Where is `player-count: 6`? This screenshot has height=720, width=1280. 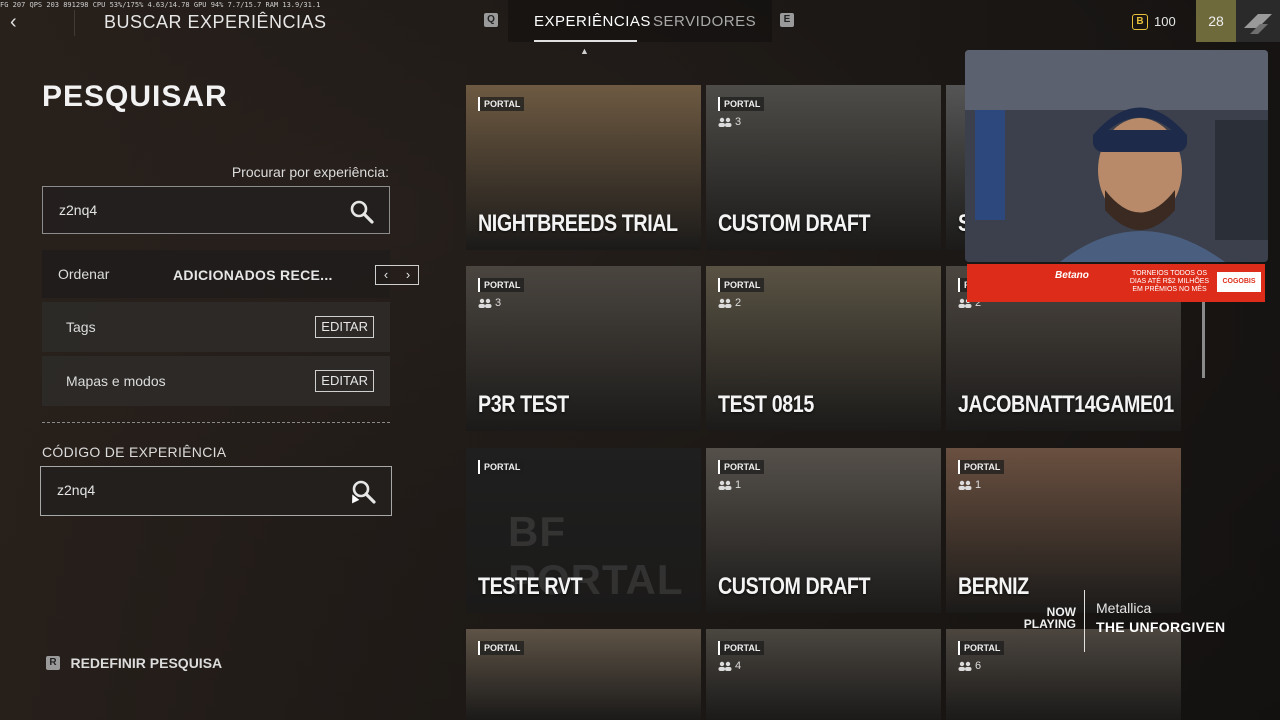
player-count: 6 is located at coordinates (969, 666).